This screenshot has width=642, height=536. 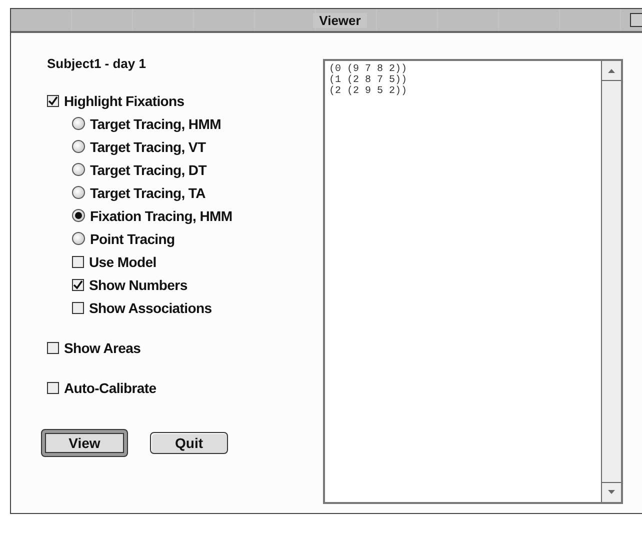 What do you see at coordinates (102, 348) in the screenshot?
I see `option-label: Show Areas` at bounding box center [102, 348].